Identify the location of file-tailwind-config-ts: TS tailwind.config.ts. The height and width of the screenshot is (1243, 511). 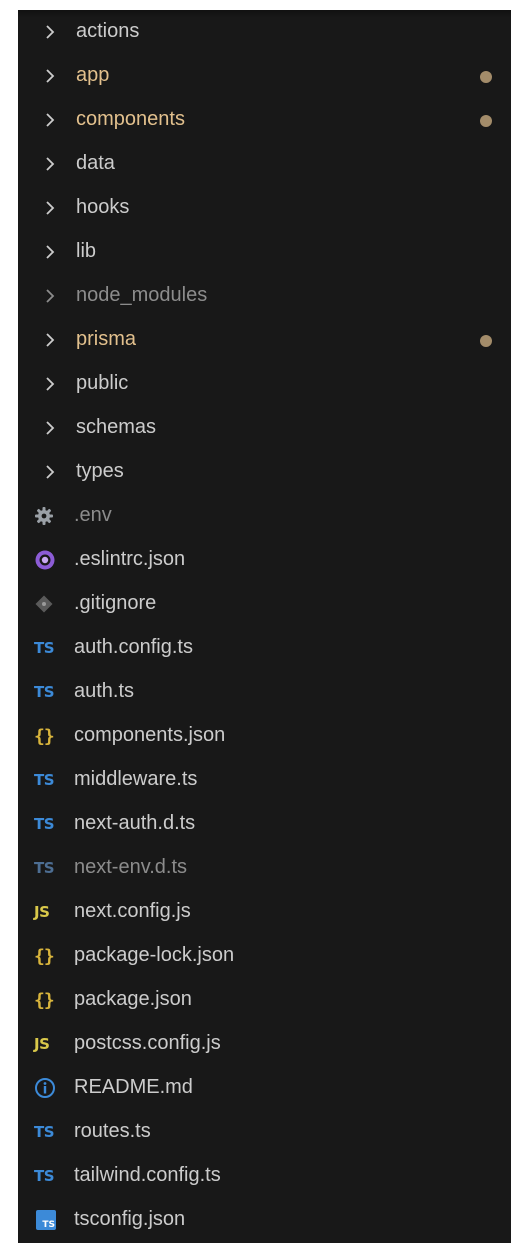
(264, 1176).